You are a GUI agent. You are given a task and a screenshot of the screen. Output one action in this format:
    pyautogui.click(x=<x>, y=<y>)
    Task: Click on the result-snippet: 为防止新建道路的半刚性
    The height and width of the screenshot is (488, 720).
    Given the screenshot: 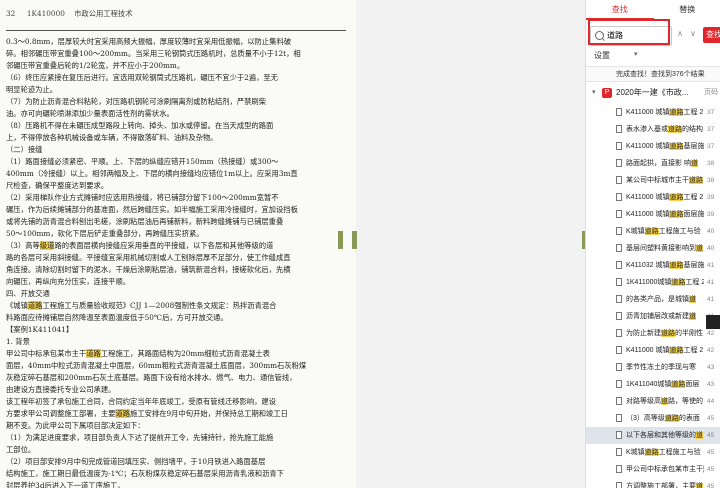 What is the action you would take?
    pyautogui.click(x=664, y=333)
    